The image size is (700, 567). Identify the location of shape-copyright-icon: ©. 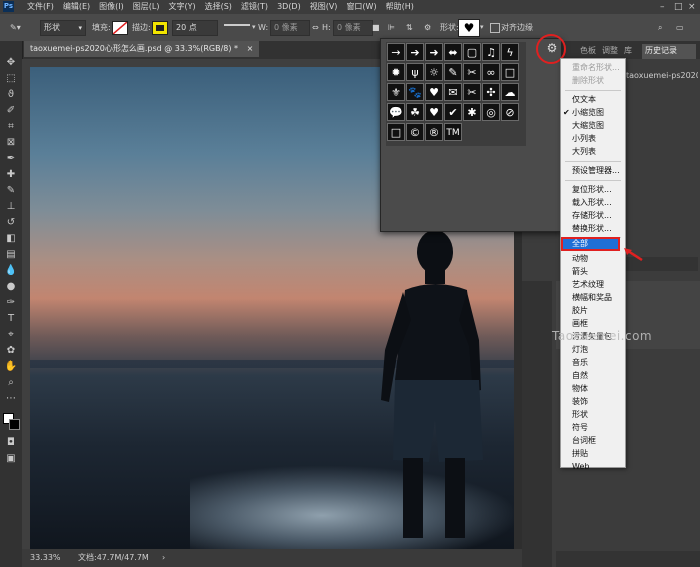
(415, 132).